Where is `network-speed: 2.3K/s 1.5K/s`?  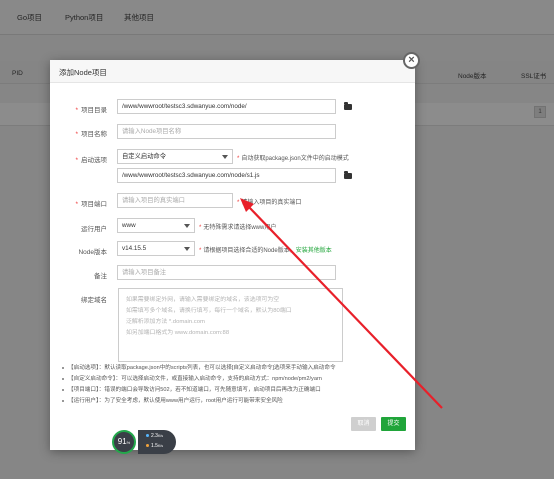
network-speed: 2.3K/s 1.5K/s is located at coordinates (157, 442).